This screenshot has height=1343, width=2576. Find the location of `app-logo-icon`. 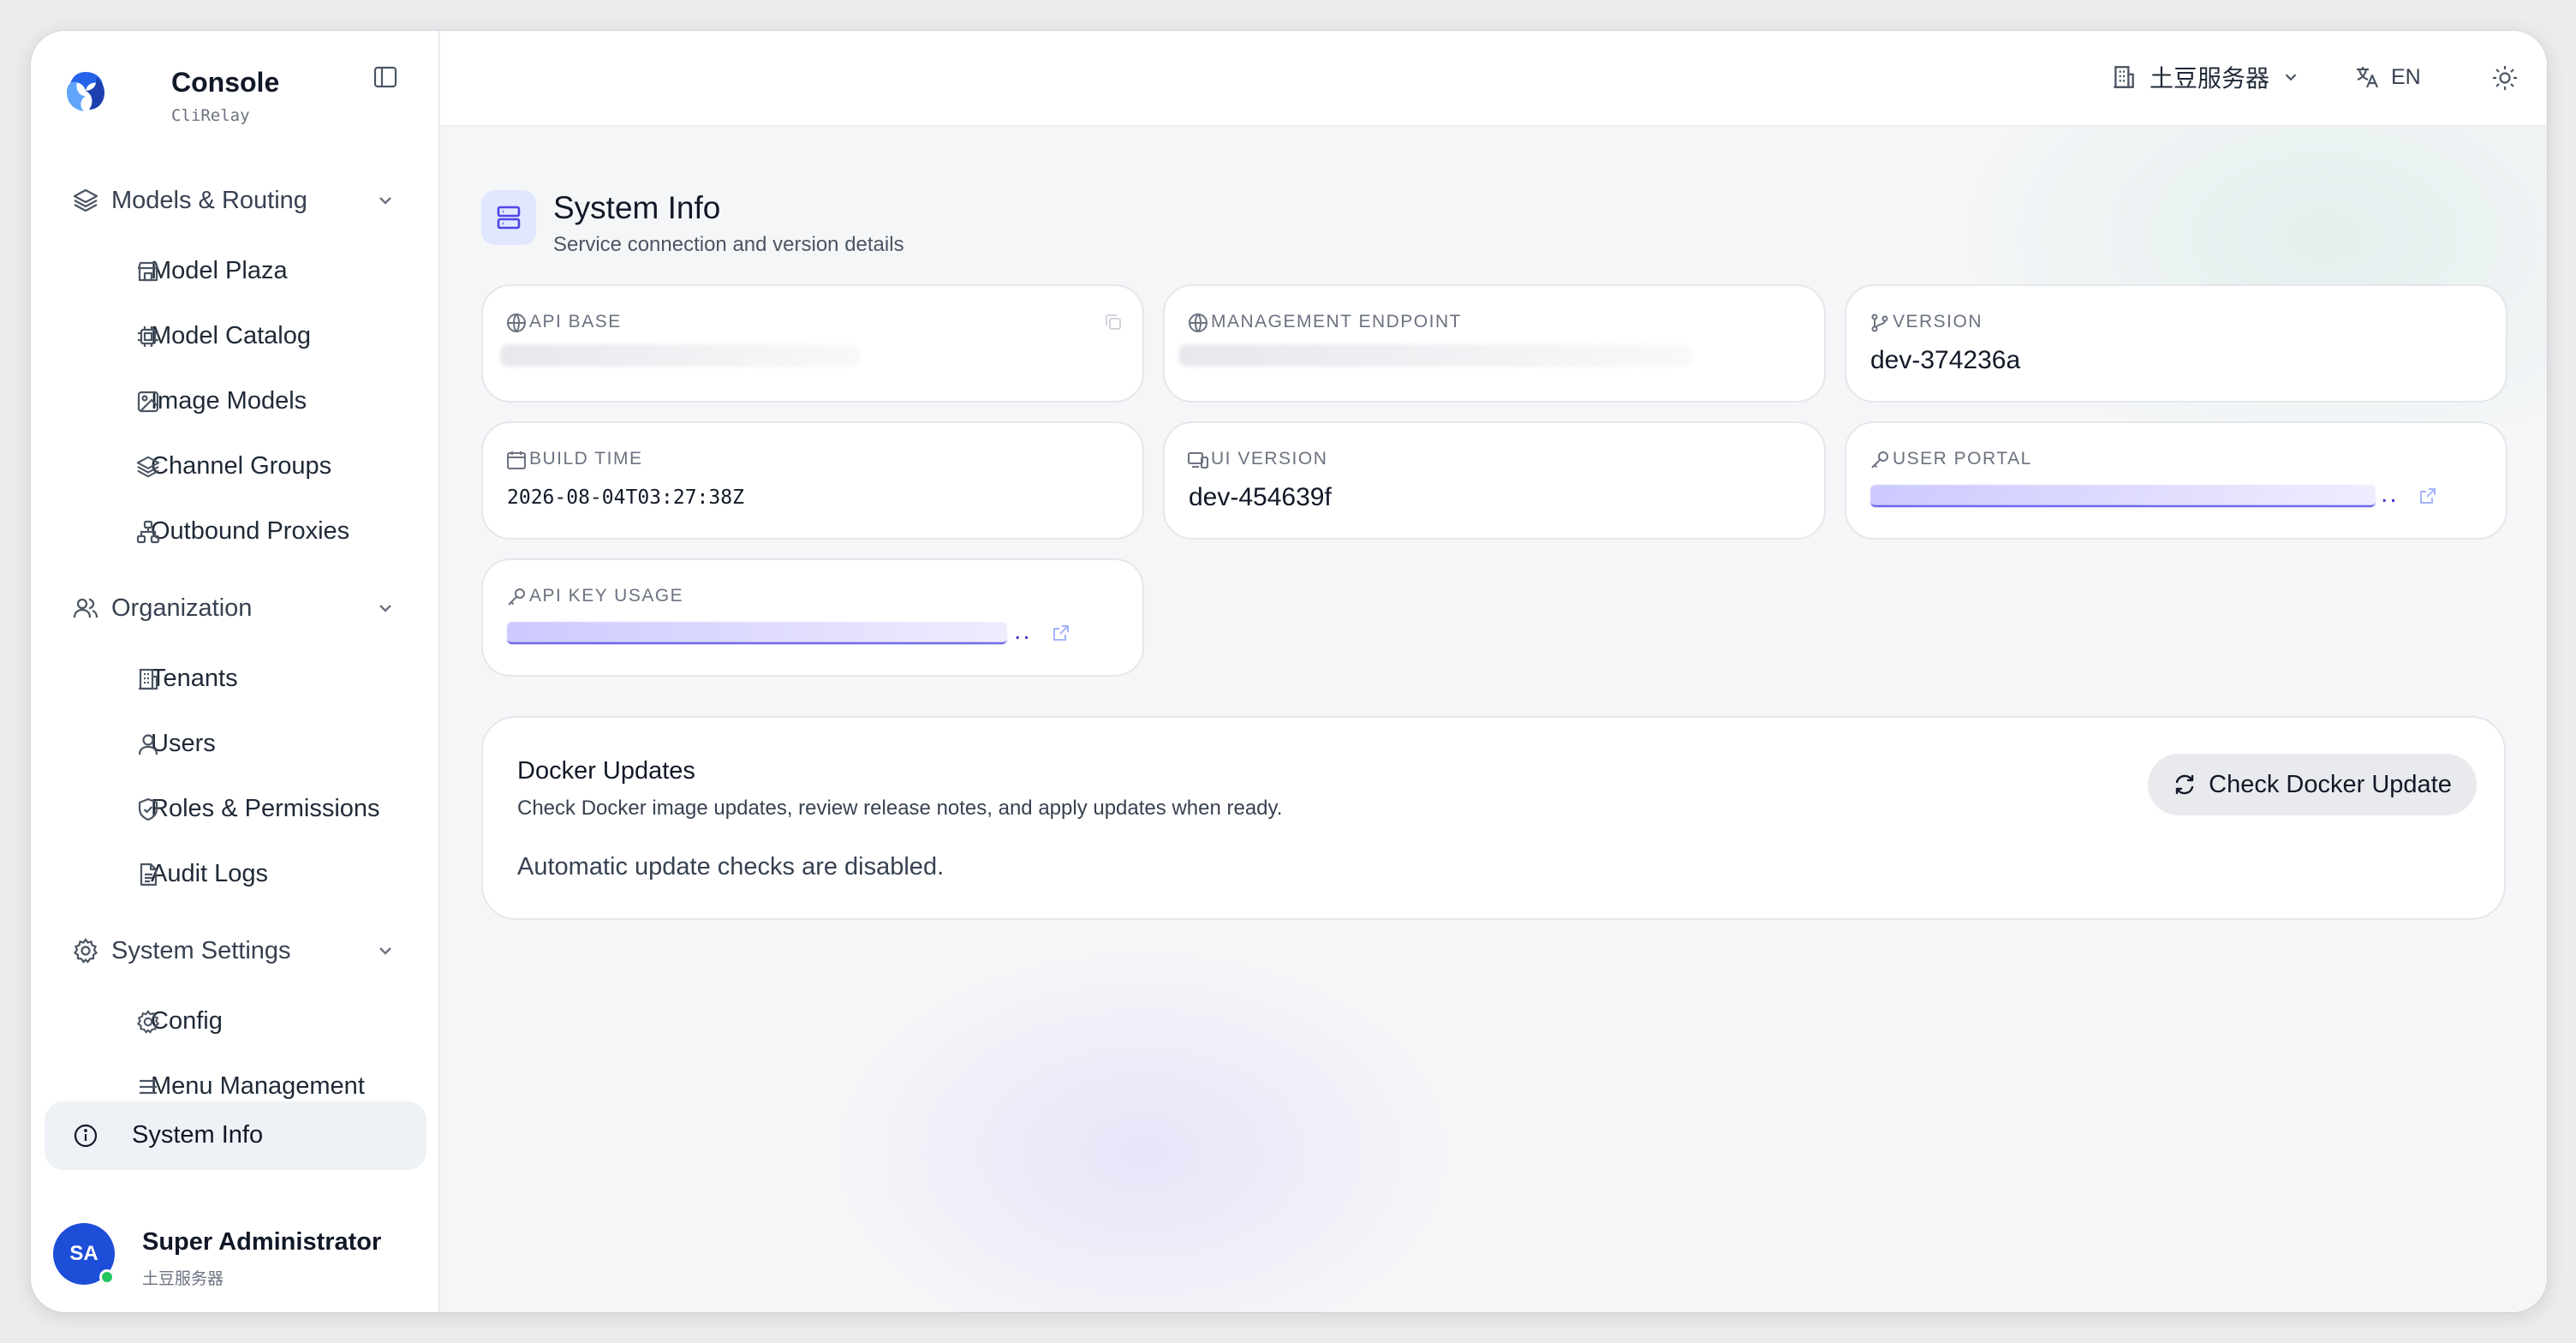

app-logo-icon is located at coordinates (85, 91).